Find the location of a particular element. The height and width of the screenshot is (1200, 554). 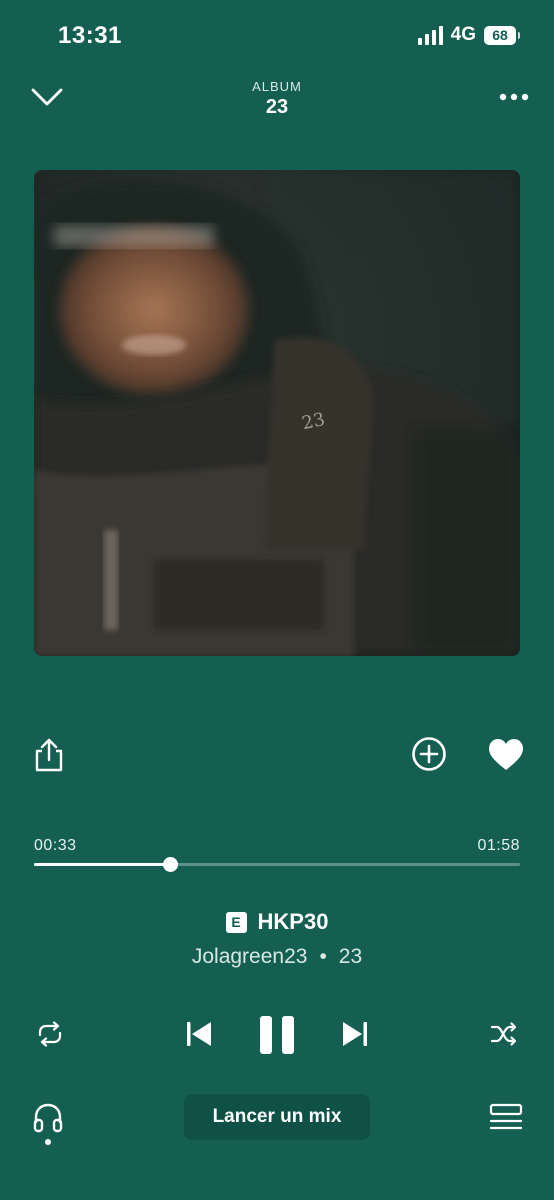

start-mix-button: Lancer un mix is located at coordinates (277, 1117).